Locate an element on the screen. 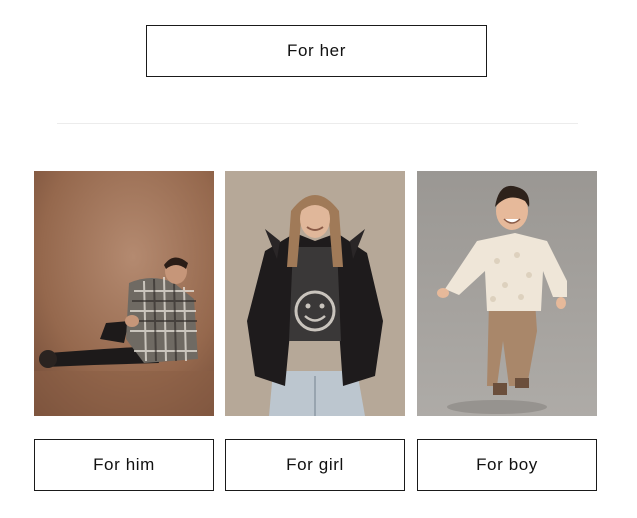  for-girl-image is located at coordinates (315, 293).